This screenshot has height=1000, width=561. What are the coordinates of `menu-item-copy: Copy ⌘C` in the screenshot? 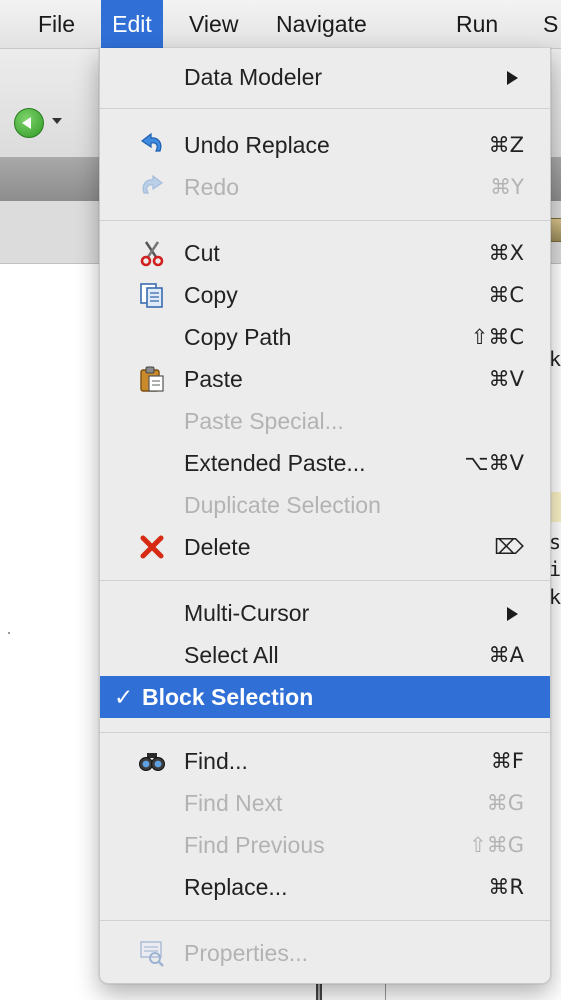 It's located at (325, 295).